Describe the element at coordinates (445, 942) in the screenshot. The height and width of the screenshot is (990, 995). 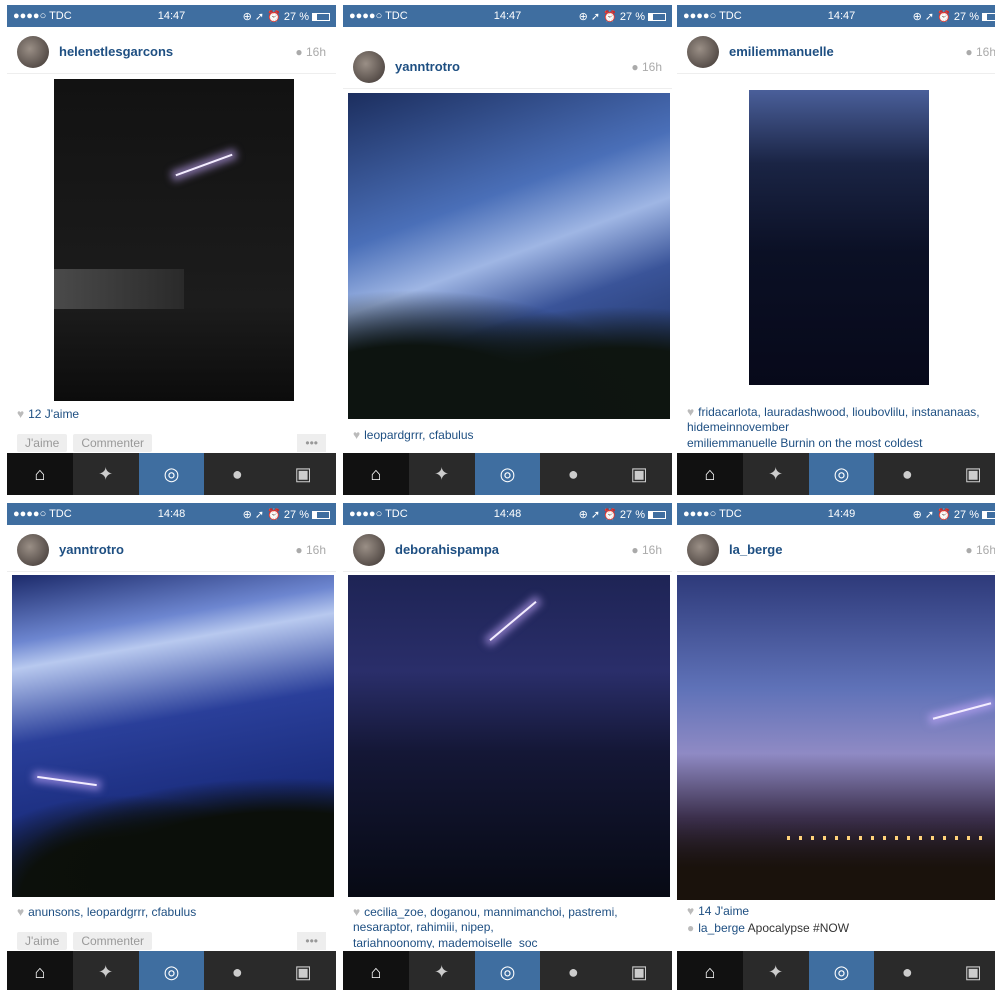
I see `caption: tariahnoonomy, mademoiselle_soc` at that location.